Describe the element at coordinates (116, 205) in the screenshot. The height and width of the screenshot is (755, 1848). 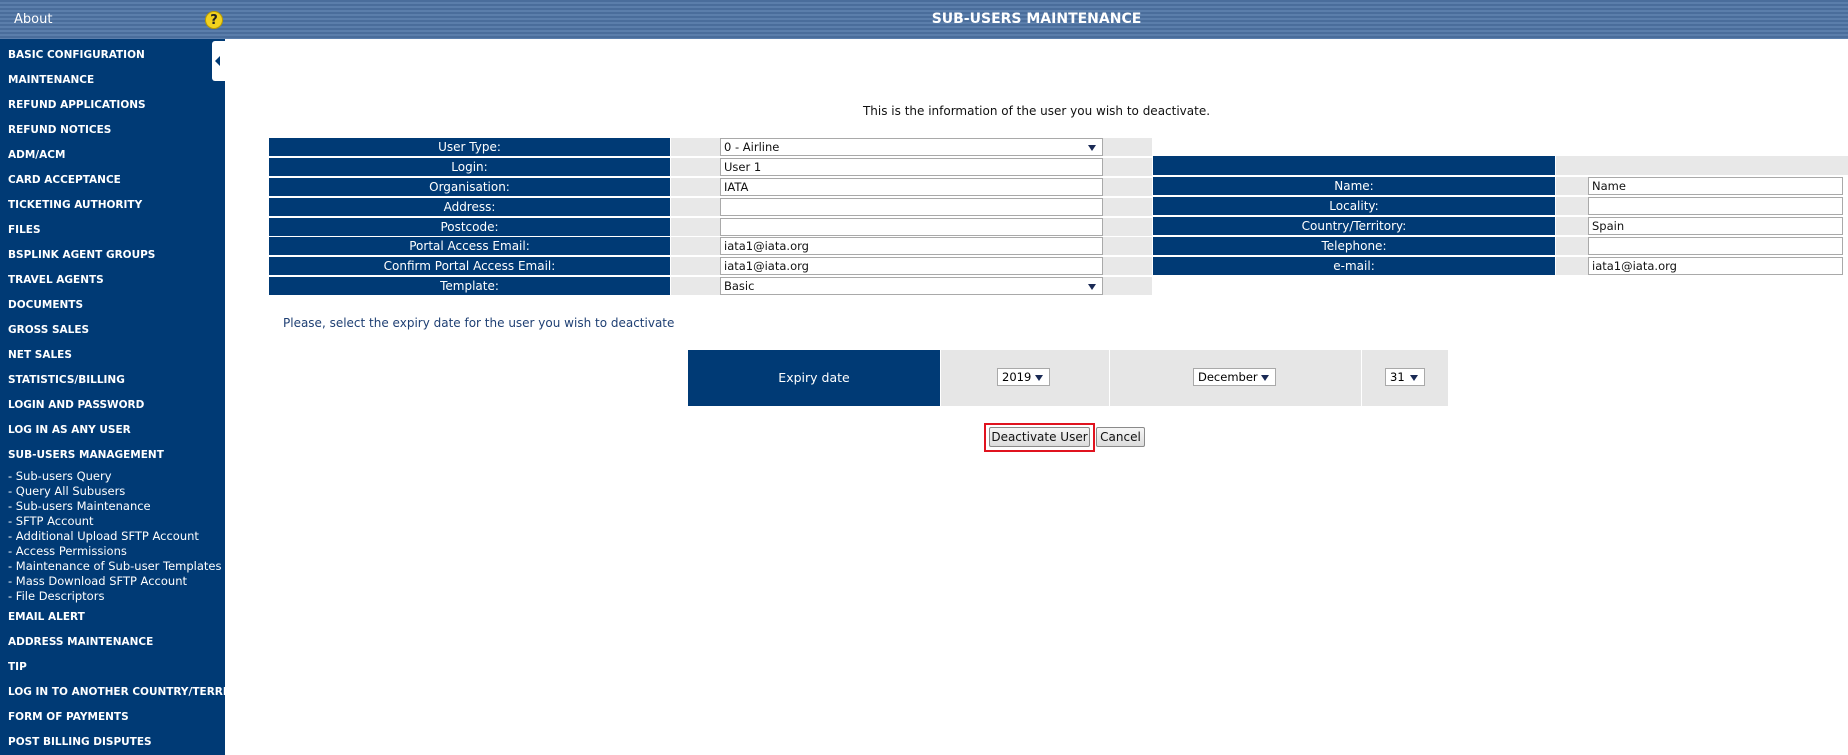
I see `menu-ticketing-authority: TICKETING AUTHORITY` at that location.